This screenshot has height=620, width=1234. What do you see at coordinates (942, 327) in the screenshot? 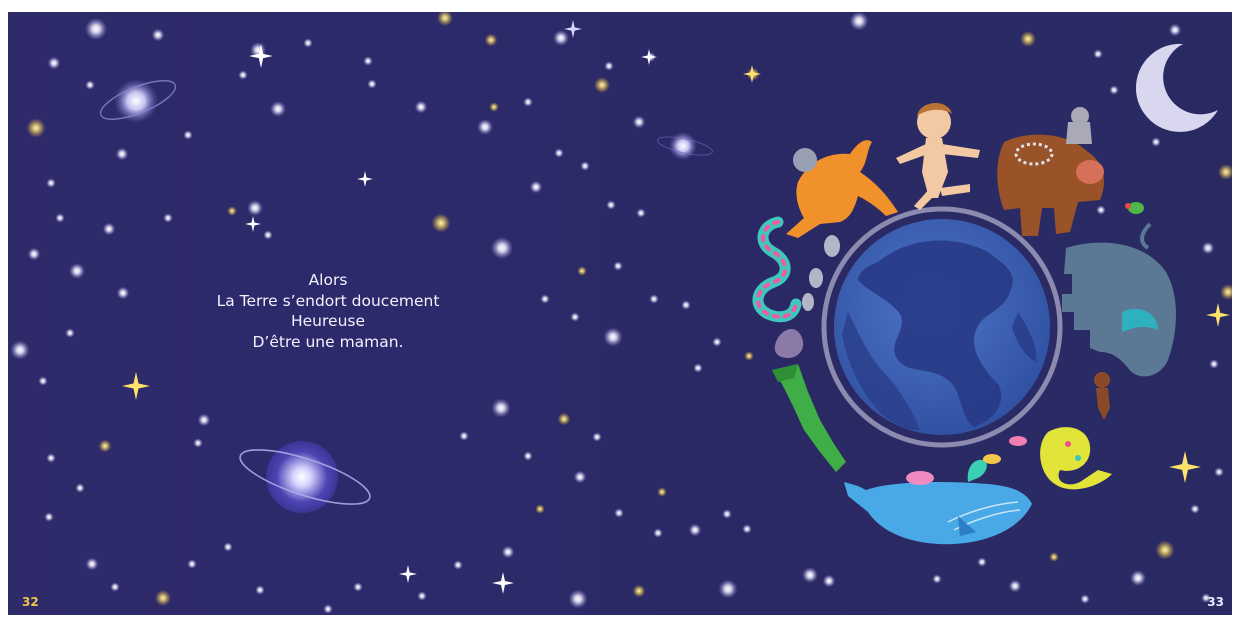
I see `earth-globe` at bounding box center [942, 327].